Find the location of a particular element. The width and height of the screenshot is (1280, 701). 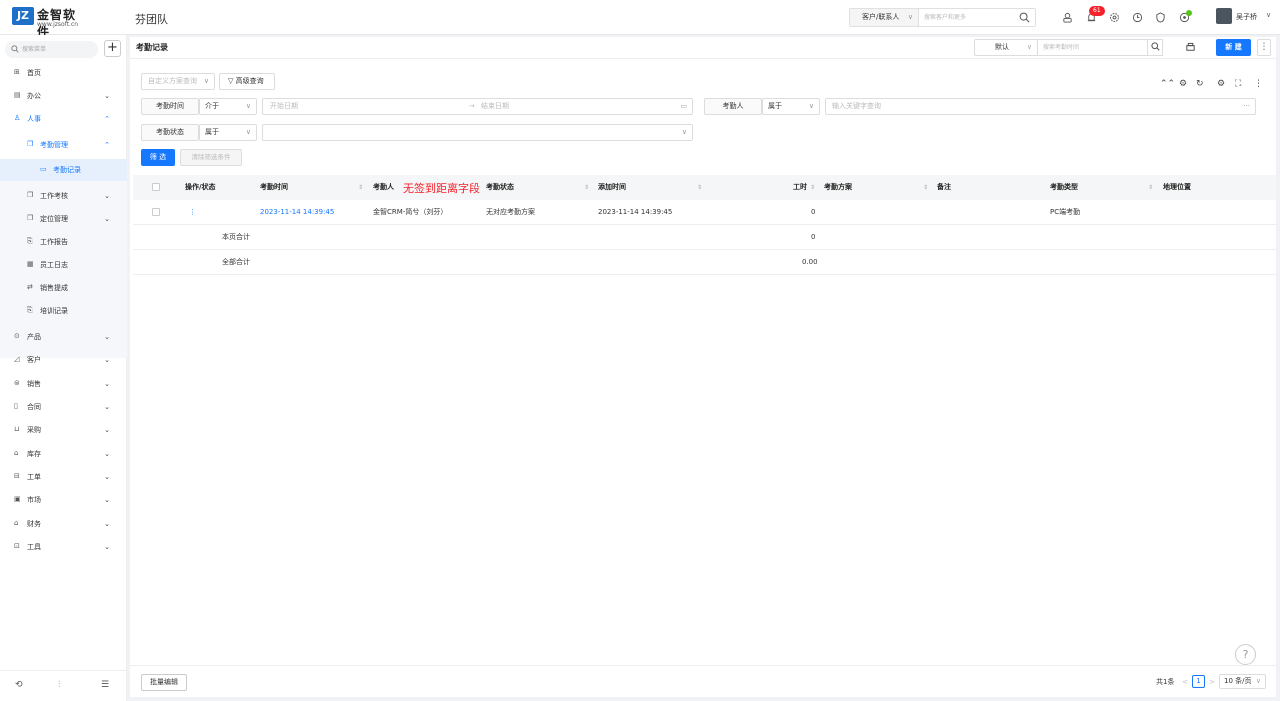

pager-current: 1 is located at coordinates (1198, 681).